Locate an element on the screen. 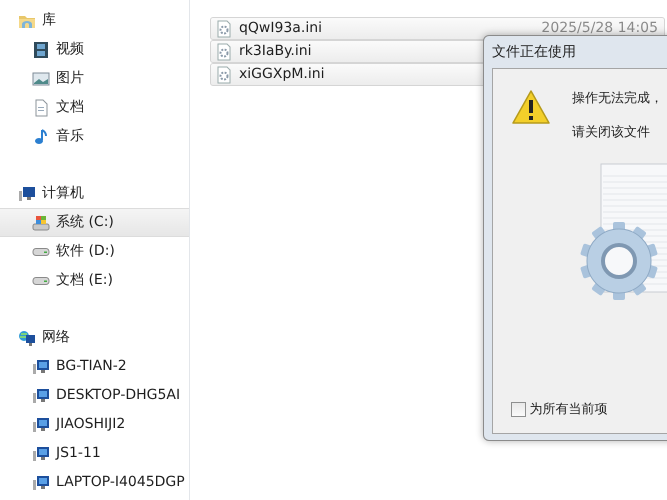  sidebar-item: 系统 (C:) is located at coordinates (85, 222).